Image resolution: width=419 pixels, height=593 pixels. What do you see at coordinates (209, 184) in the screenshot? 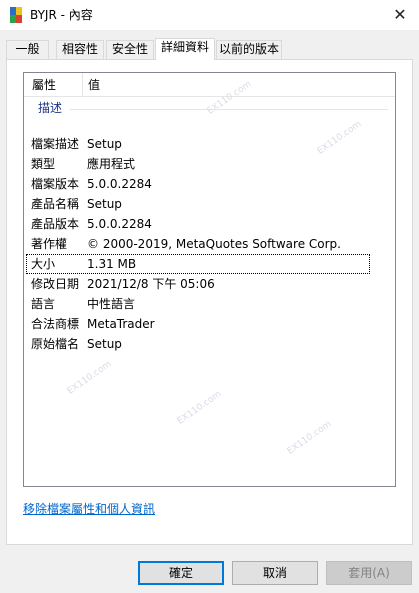
I see `list-item: 檔案版本 5.0.0.2284` at bounding box center [209, 184].